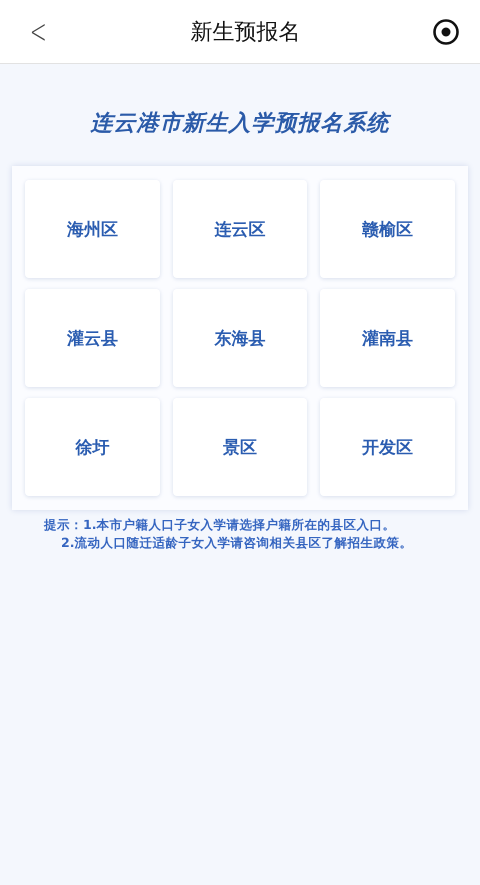  Describe the element at coordinates (92, 338) in the screenshot. I see `district-card: 灌云县` at that location.